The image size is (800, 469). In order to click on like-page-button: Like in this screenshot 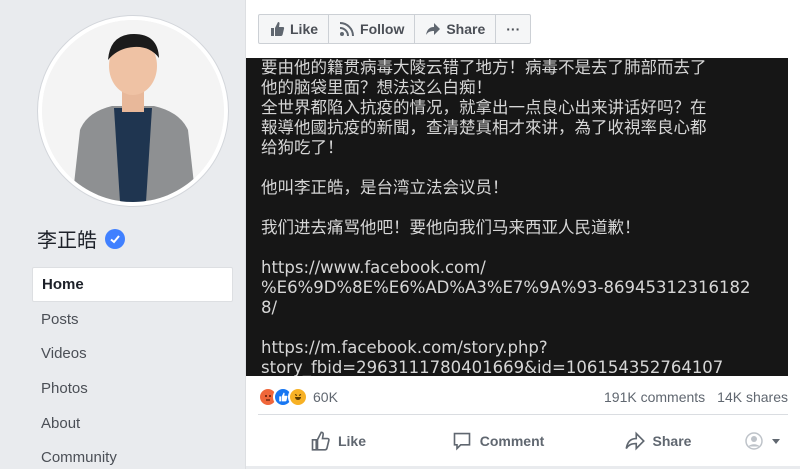, I will do `click(294, 29)`.